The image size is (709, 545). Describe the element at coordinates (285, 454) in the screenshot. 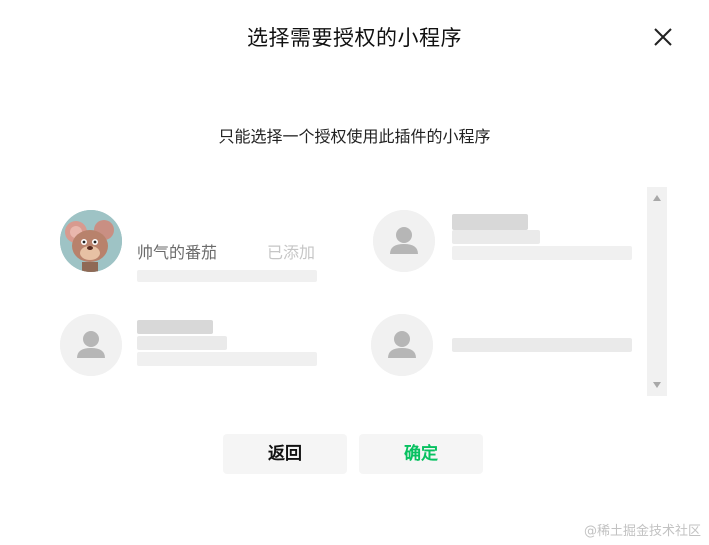

I see `back-button: 返回` at that location.